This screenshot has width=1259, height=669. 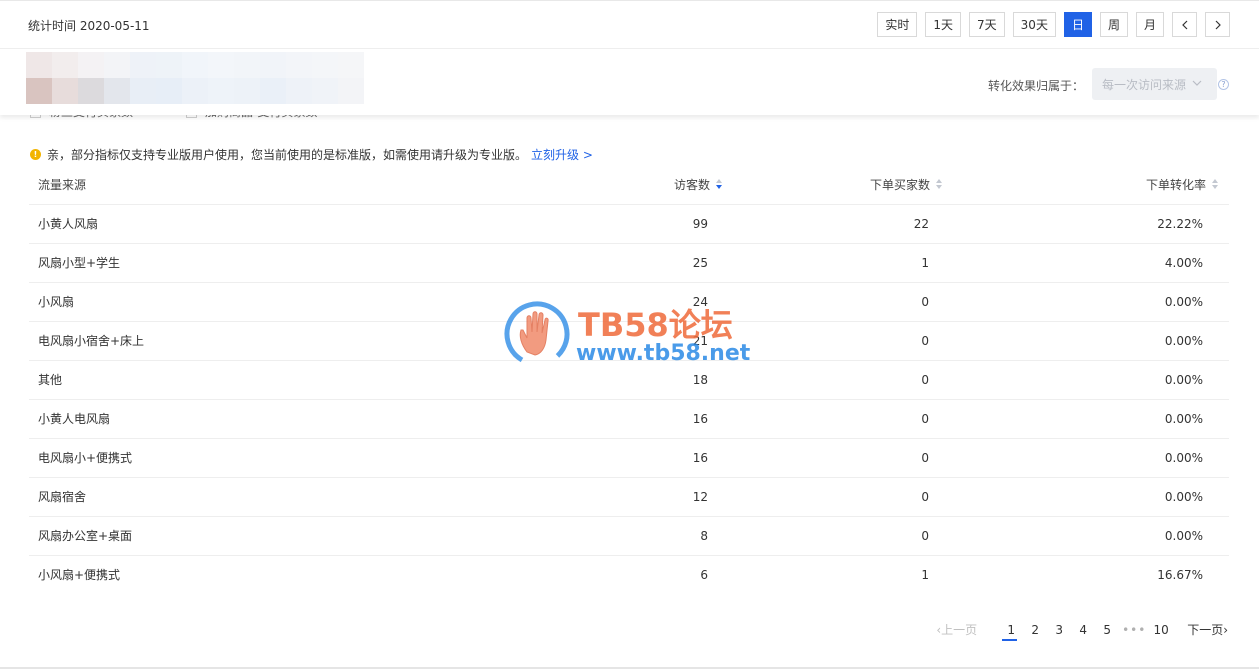 I want to click on next-date-button, so click(x=1217, y=24).